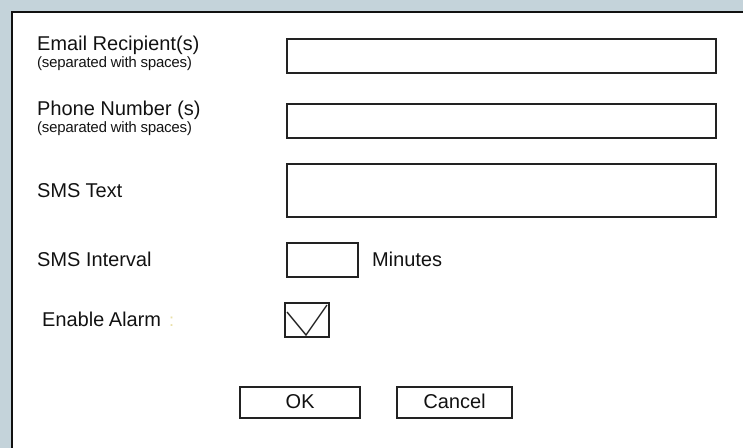  Describe the element at coordinates (454, 402) in the screenshot. I see `dialog-button: Cancel` at that location.